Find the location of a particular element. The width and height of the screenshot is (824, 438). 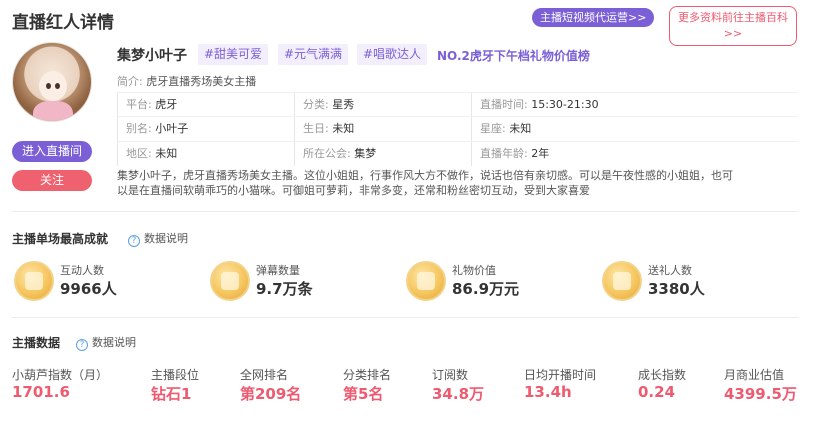

wiki-link-label: 更多资料前往主播百科 is located at coordinates (733, 17).